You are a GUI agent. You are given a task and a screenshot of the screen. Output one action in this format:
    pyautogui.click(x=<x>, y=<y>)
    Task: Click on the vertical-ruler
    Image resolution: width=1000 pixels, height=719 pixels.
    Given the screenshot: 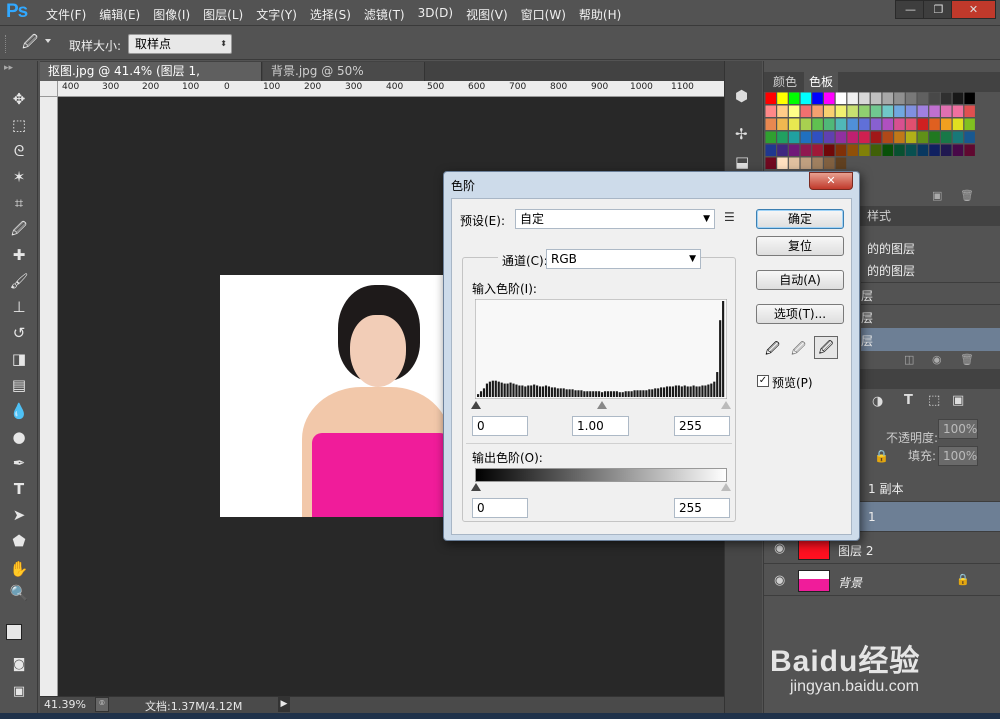 What is the action you would take?
    pyautogui.click(x=49, y=397)
    